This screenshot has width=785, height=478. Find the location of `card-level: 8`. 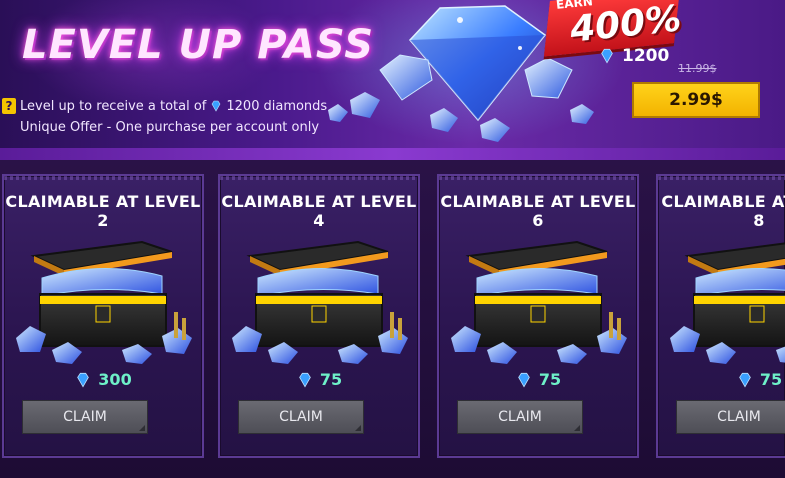

card-level: 8 is located at coordinates (759, 220).